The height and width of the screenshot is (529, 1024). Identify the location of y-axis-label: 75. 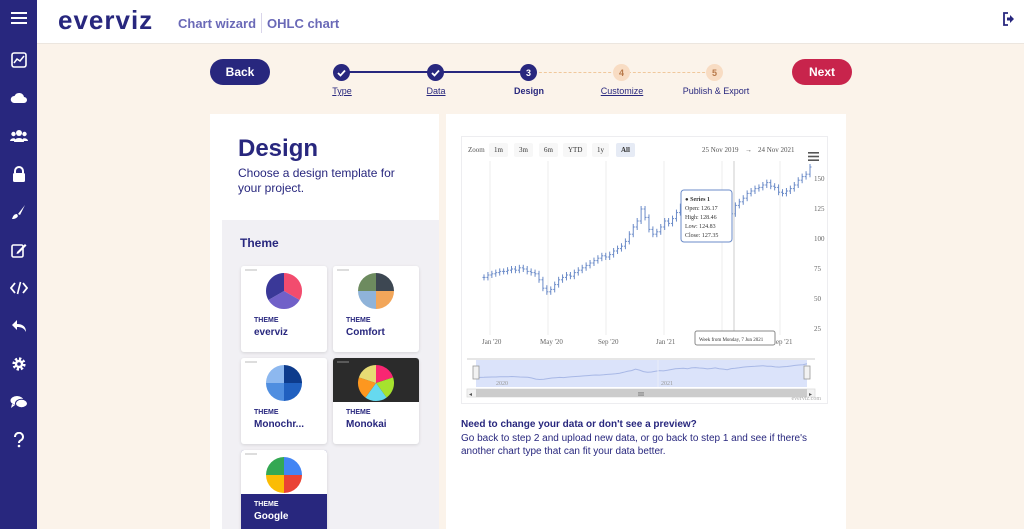
(818, 269).